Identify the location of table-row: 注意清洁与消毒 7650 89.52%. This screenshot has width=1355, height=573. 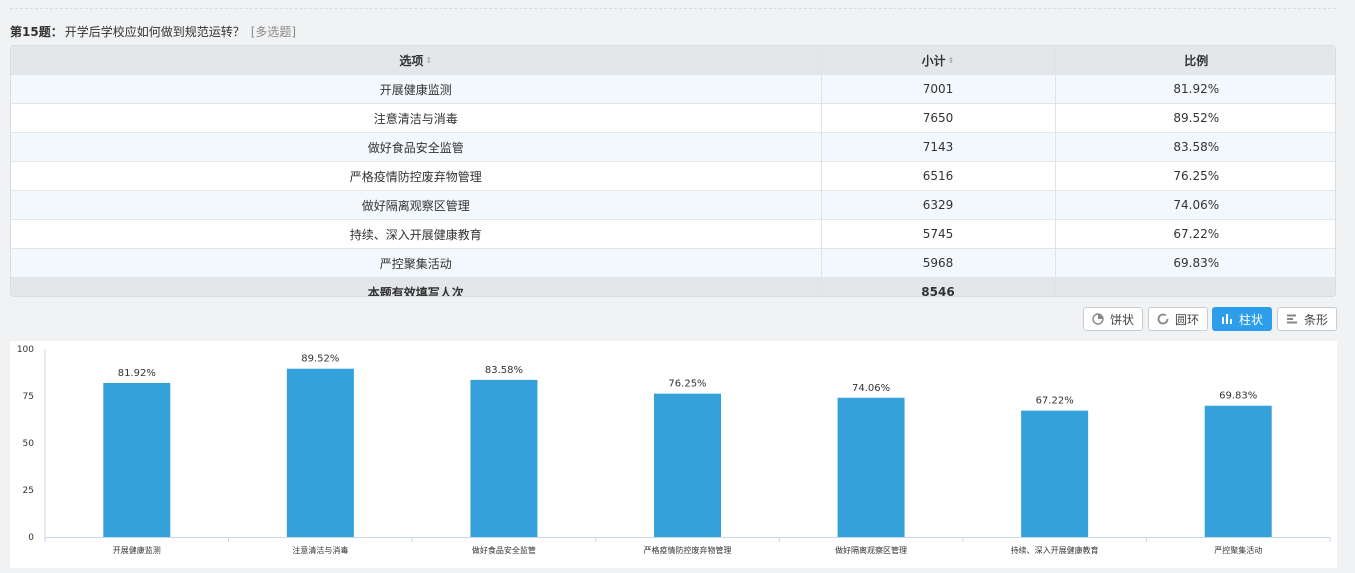
(673, 118).